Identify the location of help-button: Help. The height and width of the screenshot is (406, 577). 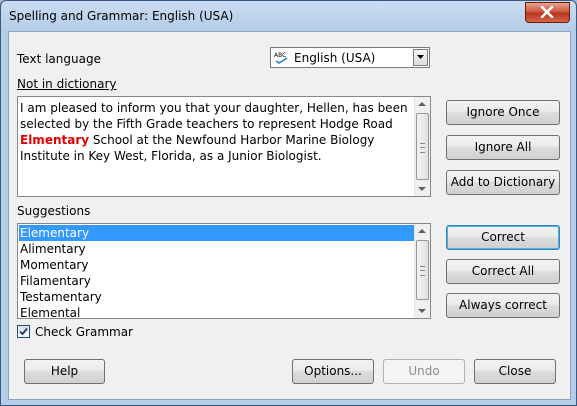
(64, 371).